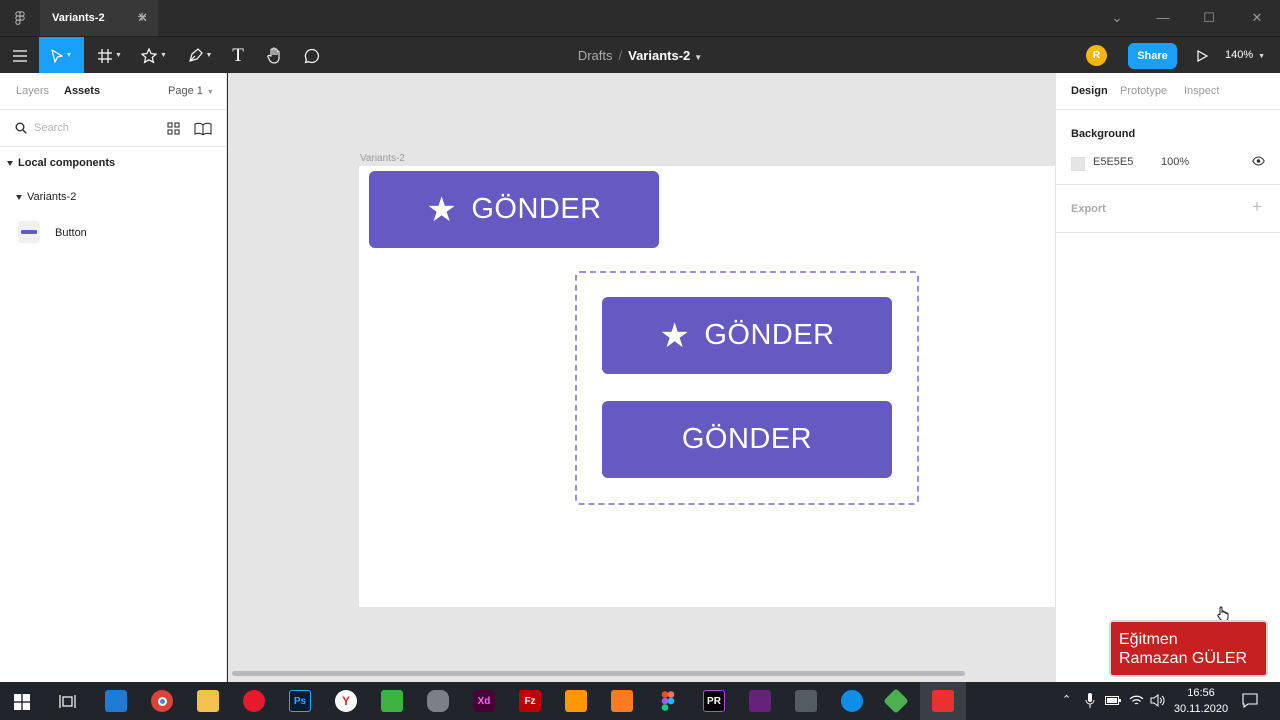 The width and height of the screenshot is (1280, 720). Describe the element at coordinates (51, 128) in the screenshot. I see `search-input: Search` at that location.